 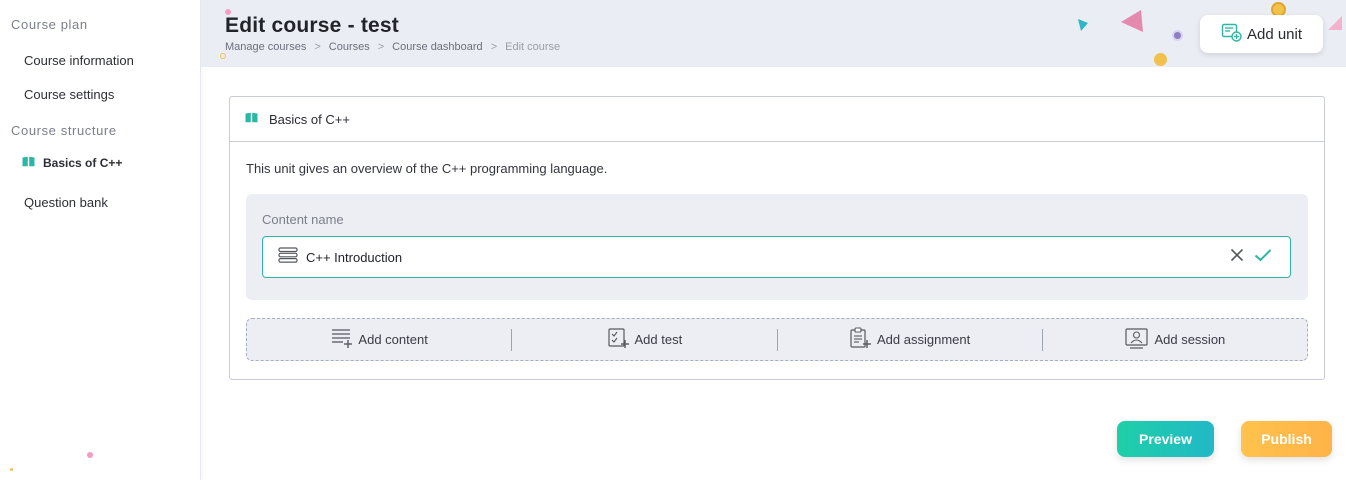 I want to click on add-test-label: Add test, so click(x=658, y=339).